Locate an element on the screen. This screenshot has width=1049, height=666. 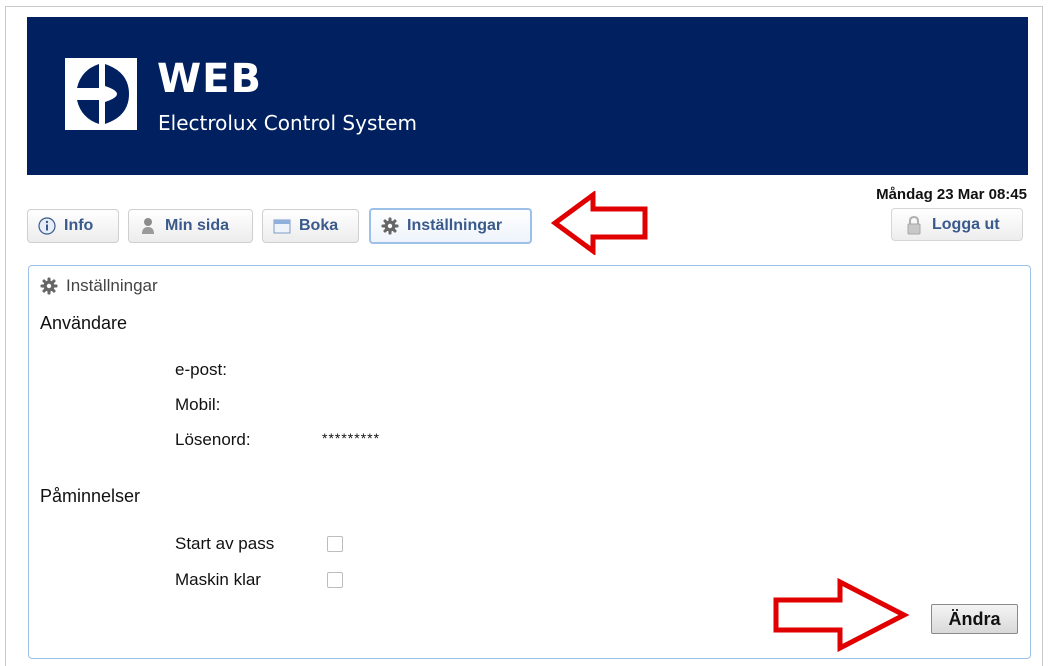
annotation-arrow-right is located at coordinates (841, 615).